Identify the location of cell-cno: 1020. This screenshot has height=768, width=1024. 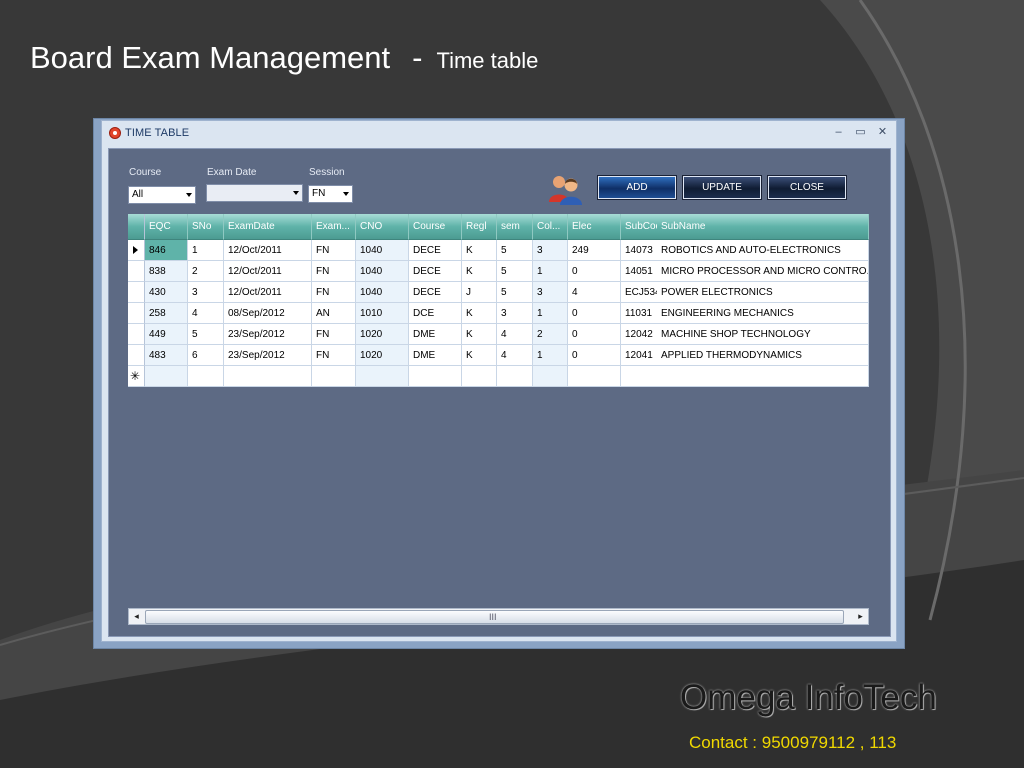
(382, 334).